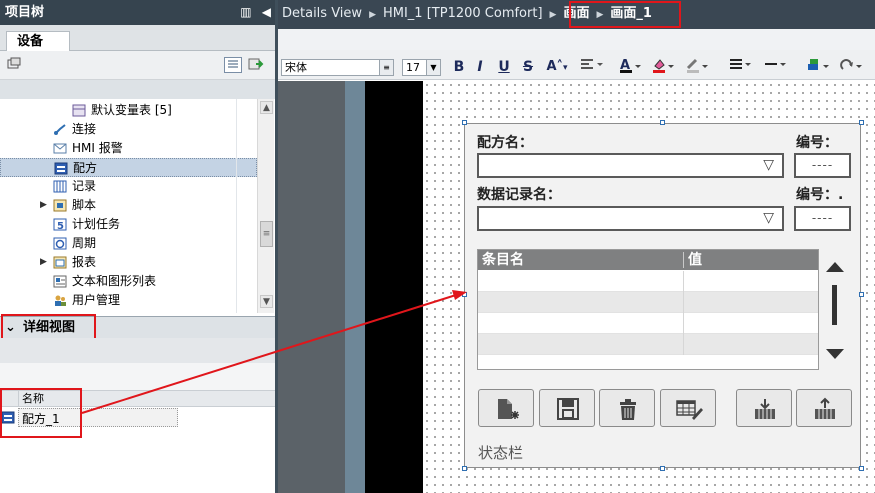  Describe the element at coordinates (421, 67) in the screenshot. I see `font-size-select: 17 ▼` at that location.